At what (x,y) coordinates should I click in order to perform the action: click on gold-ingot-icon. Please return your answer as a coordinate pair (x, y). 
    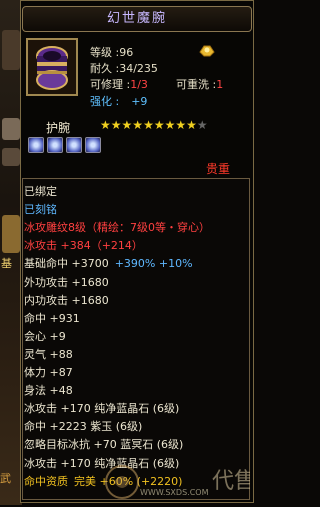
    Looking at the image, I should click on (207, 49).